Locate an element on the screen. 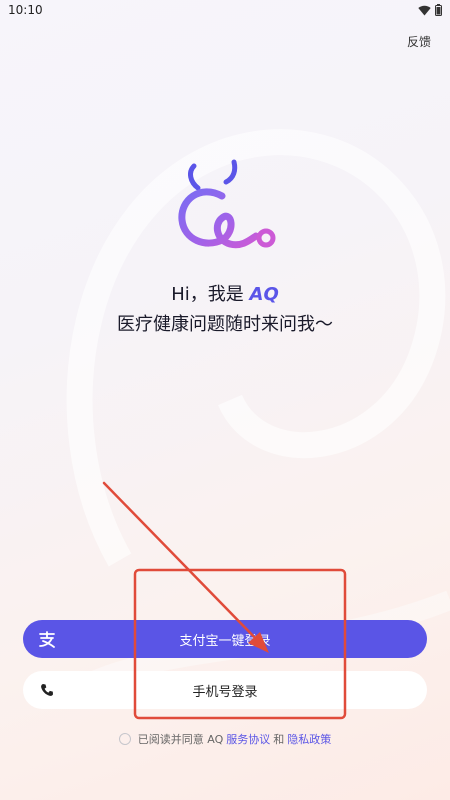 The height and width of the screenshot is (800, 450). greeting: Hi，我是 AQ is located at coordinates (225, 293).